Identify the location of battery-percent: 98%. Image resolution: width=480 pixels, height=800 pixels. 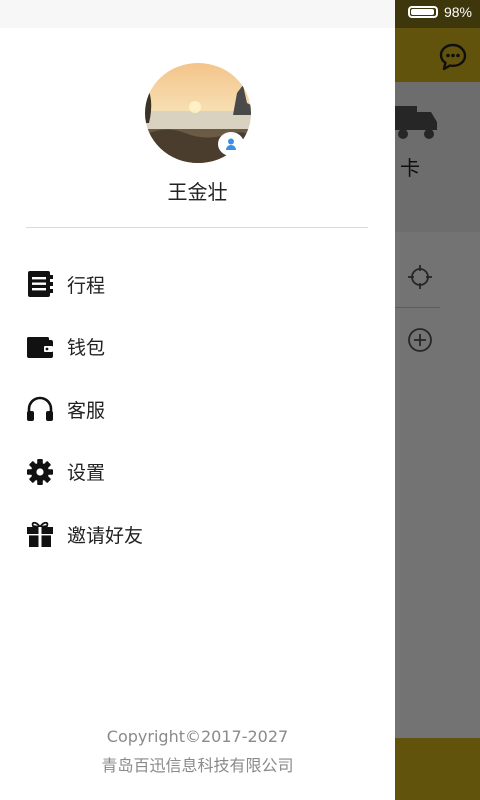
(457, 12).